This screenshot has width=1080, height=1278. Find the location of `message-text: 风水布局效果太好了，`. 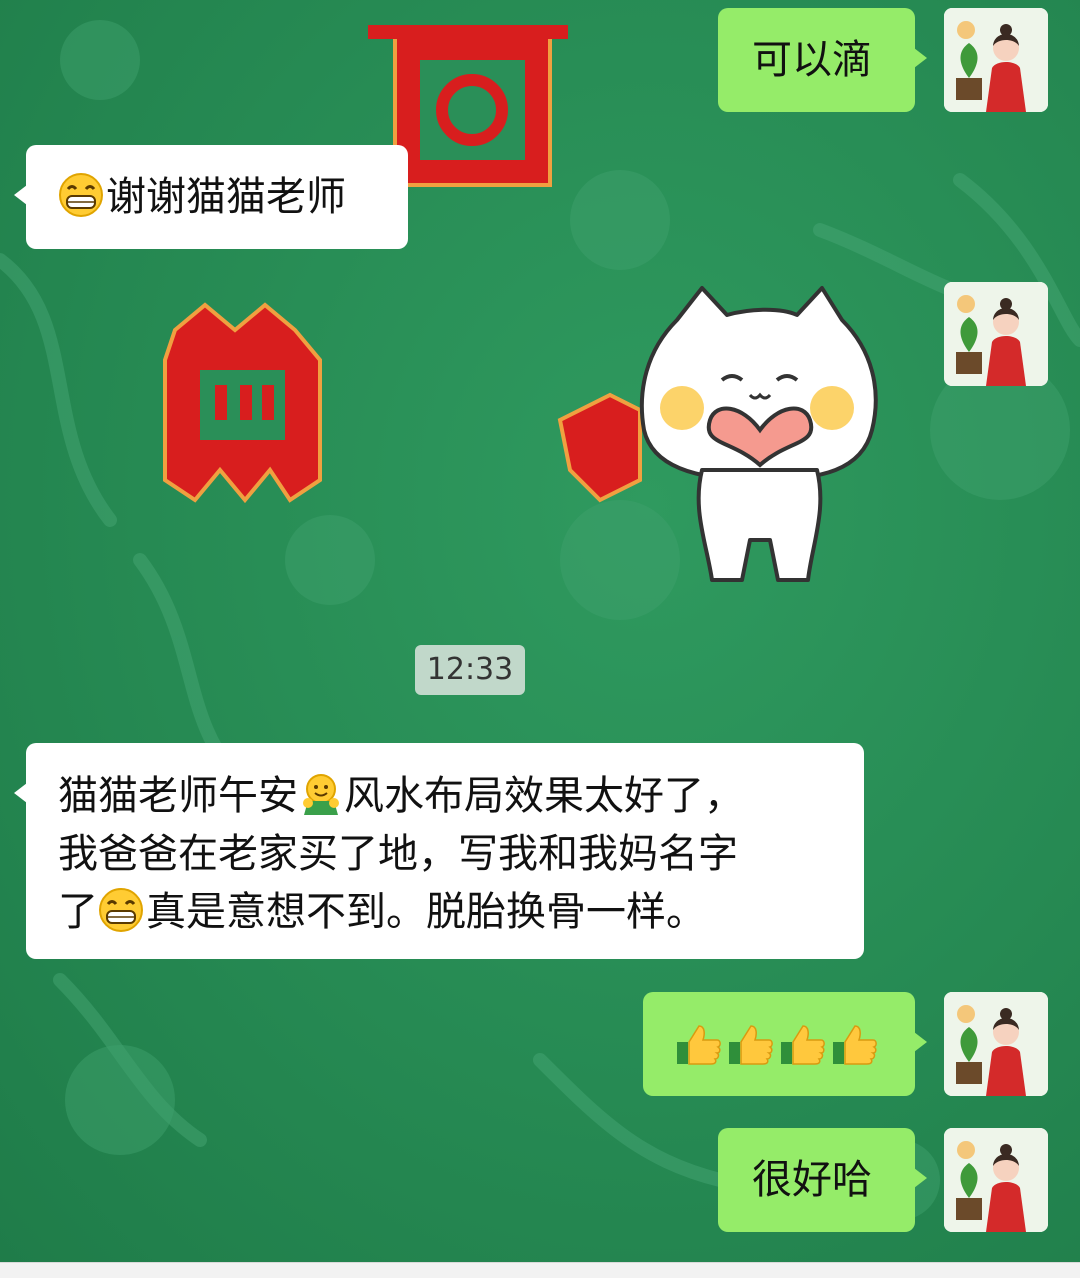

message-text: 风水布局效果太好了， is located at coordinates (544, 796).